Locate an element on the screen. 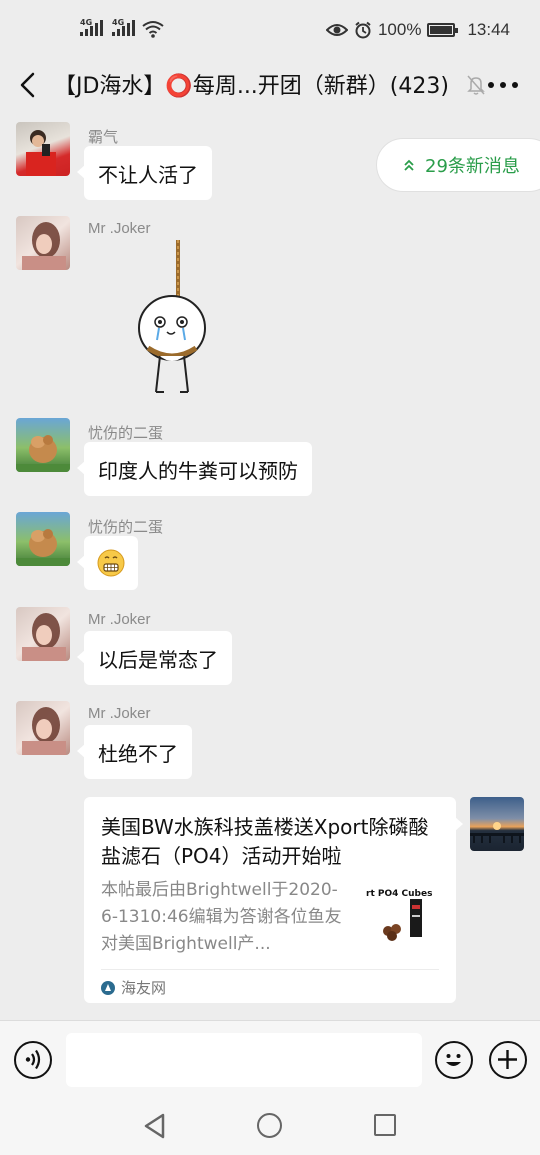 This screenshot has height=1155, width=540. link-card-source-label: 海友网 is located at coordinates (144, 988).